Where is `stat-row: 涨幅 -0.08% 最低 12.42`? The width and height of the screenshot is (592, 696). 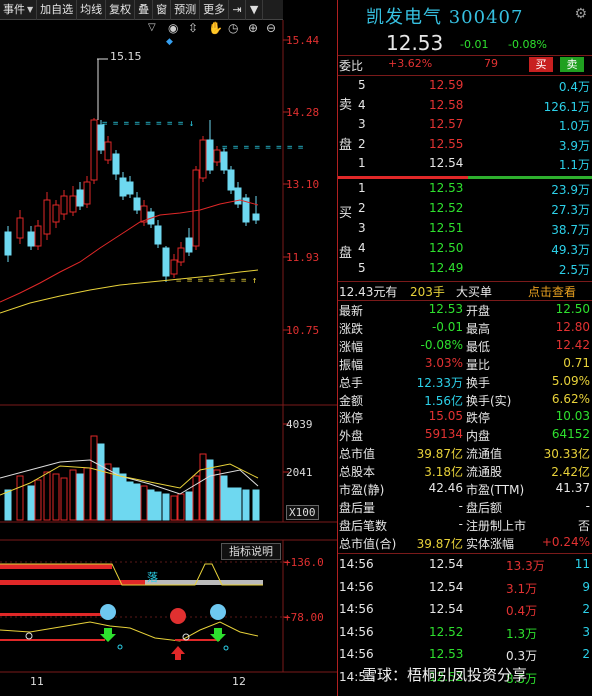 stat-row: 涨幅 -0.08% 最低 12.42 is located at coordinates (465, 346).